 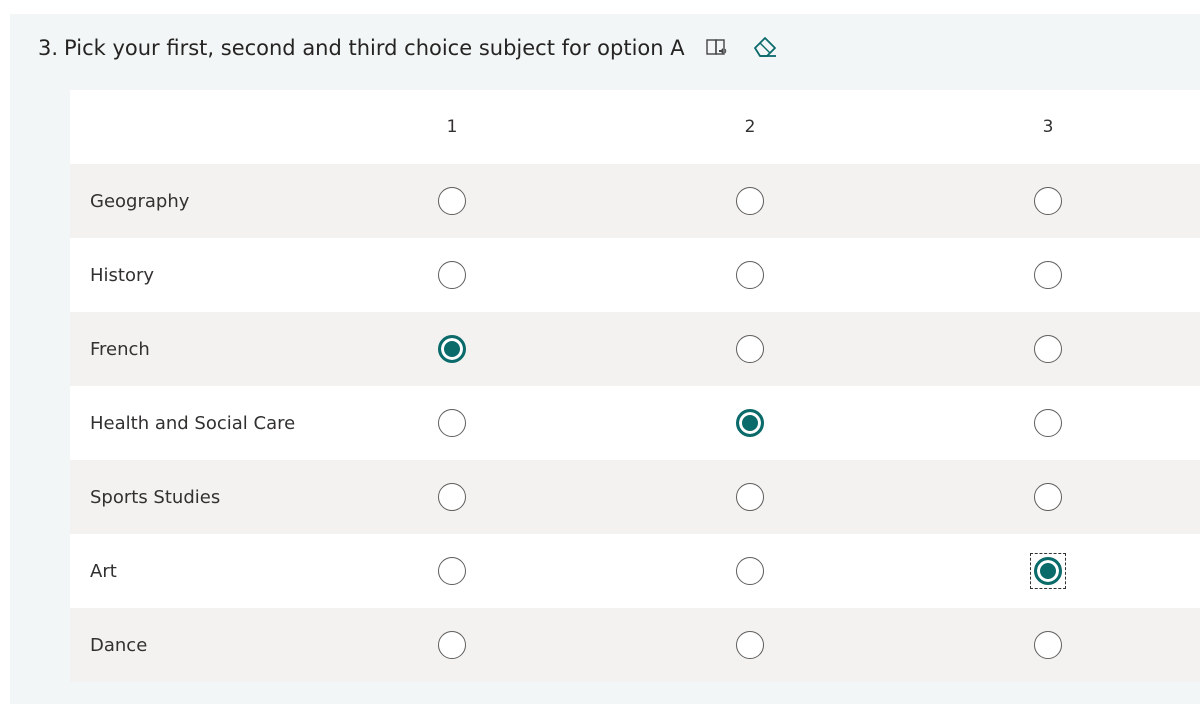 I want to click on question-number: 3., so click(x=48, y=48).